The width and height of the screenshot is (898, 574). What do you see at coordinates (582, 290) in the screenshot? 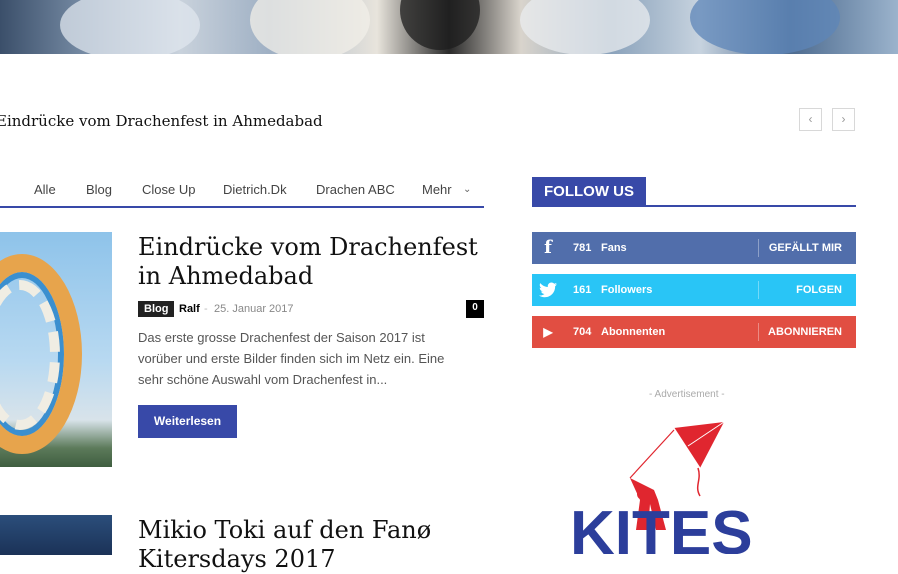
I see `twitter-count: 161` at bounding box center [582, 290].